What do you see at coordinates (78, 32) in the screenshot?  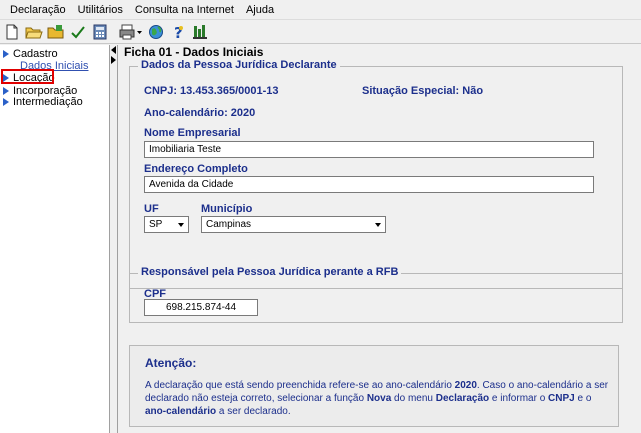 I see `check-icon` at bounding box center [78, 32].